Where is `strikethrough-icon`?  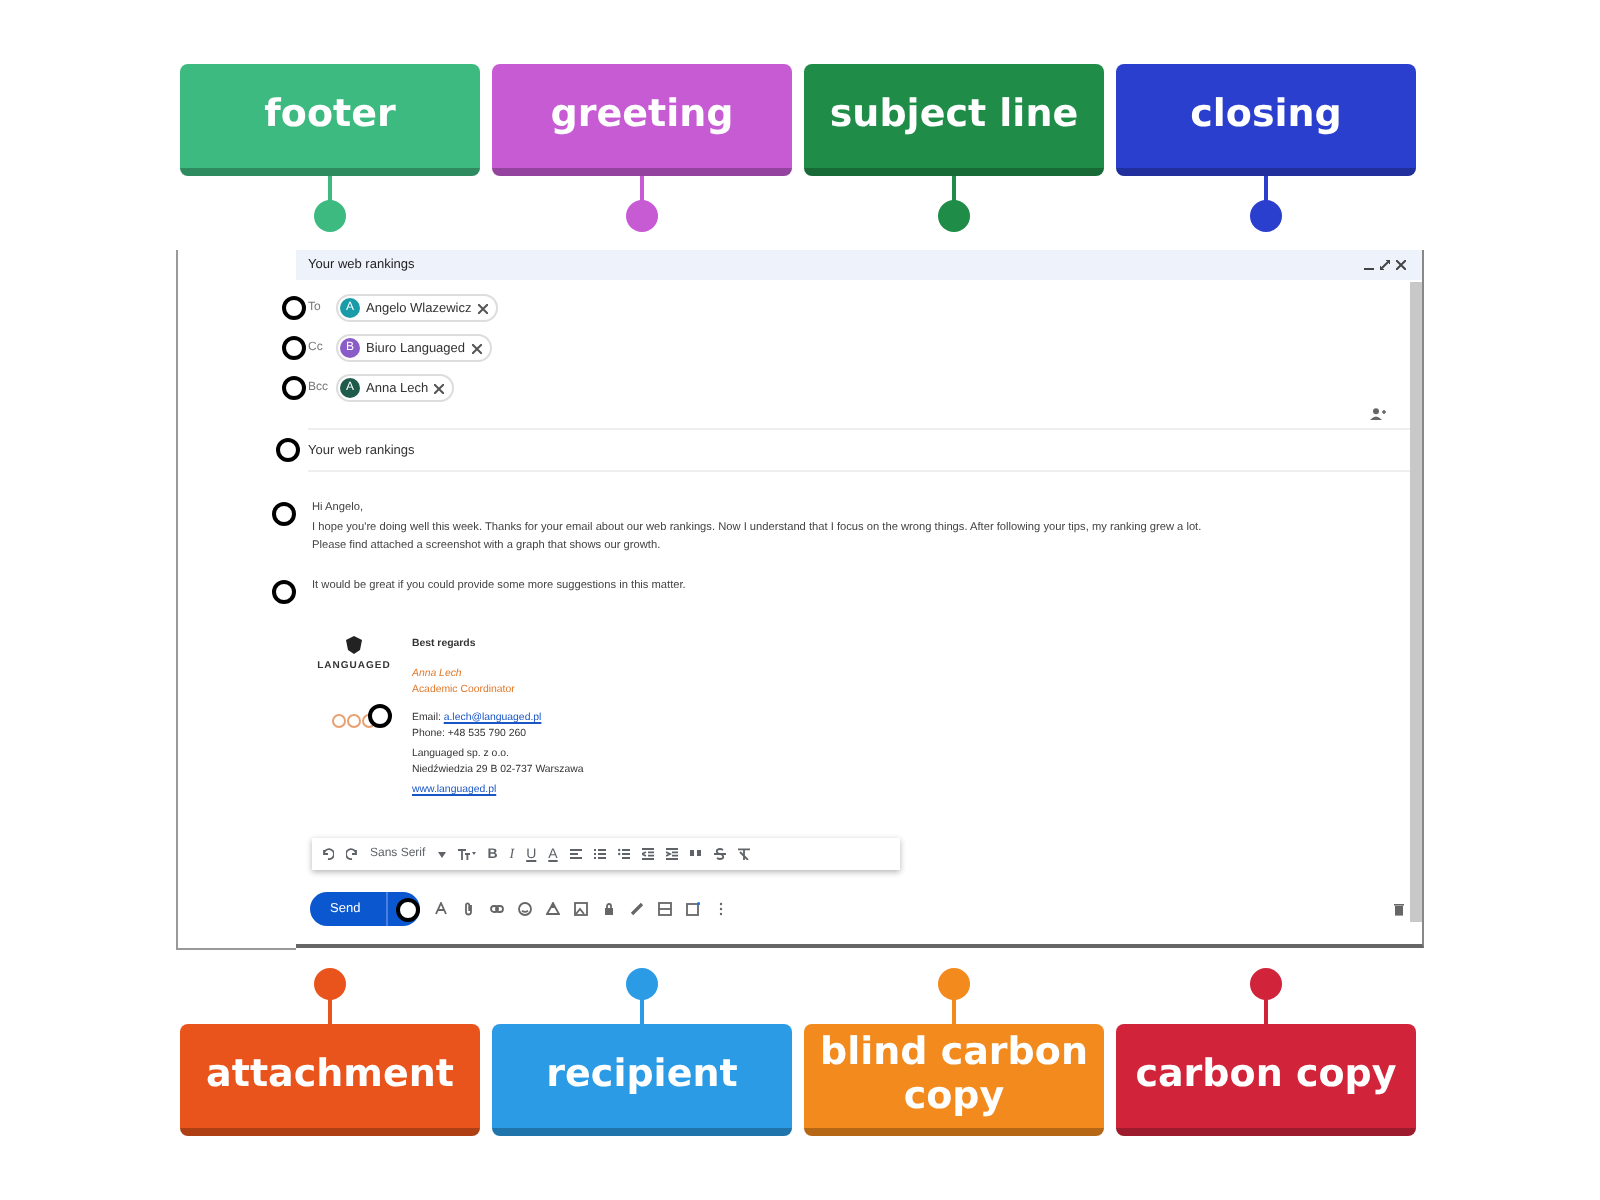
strikethrough-icon is located at coordinates (719, 854).